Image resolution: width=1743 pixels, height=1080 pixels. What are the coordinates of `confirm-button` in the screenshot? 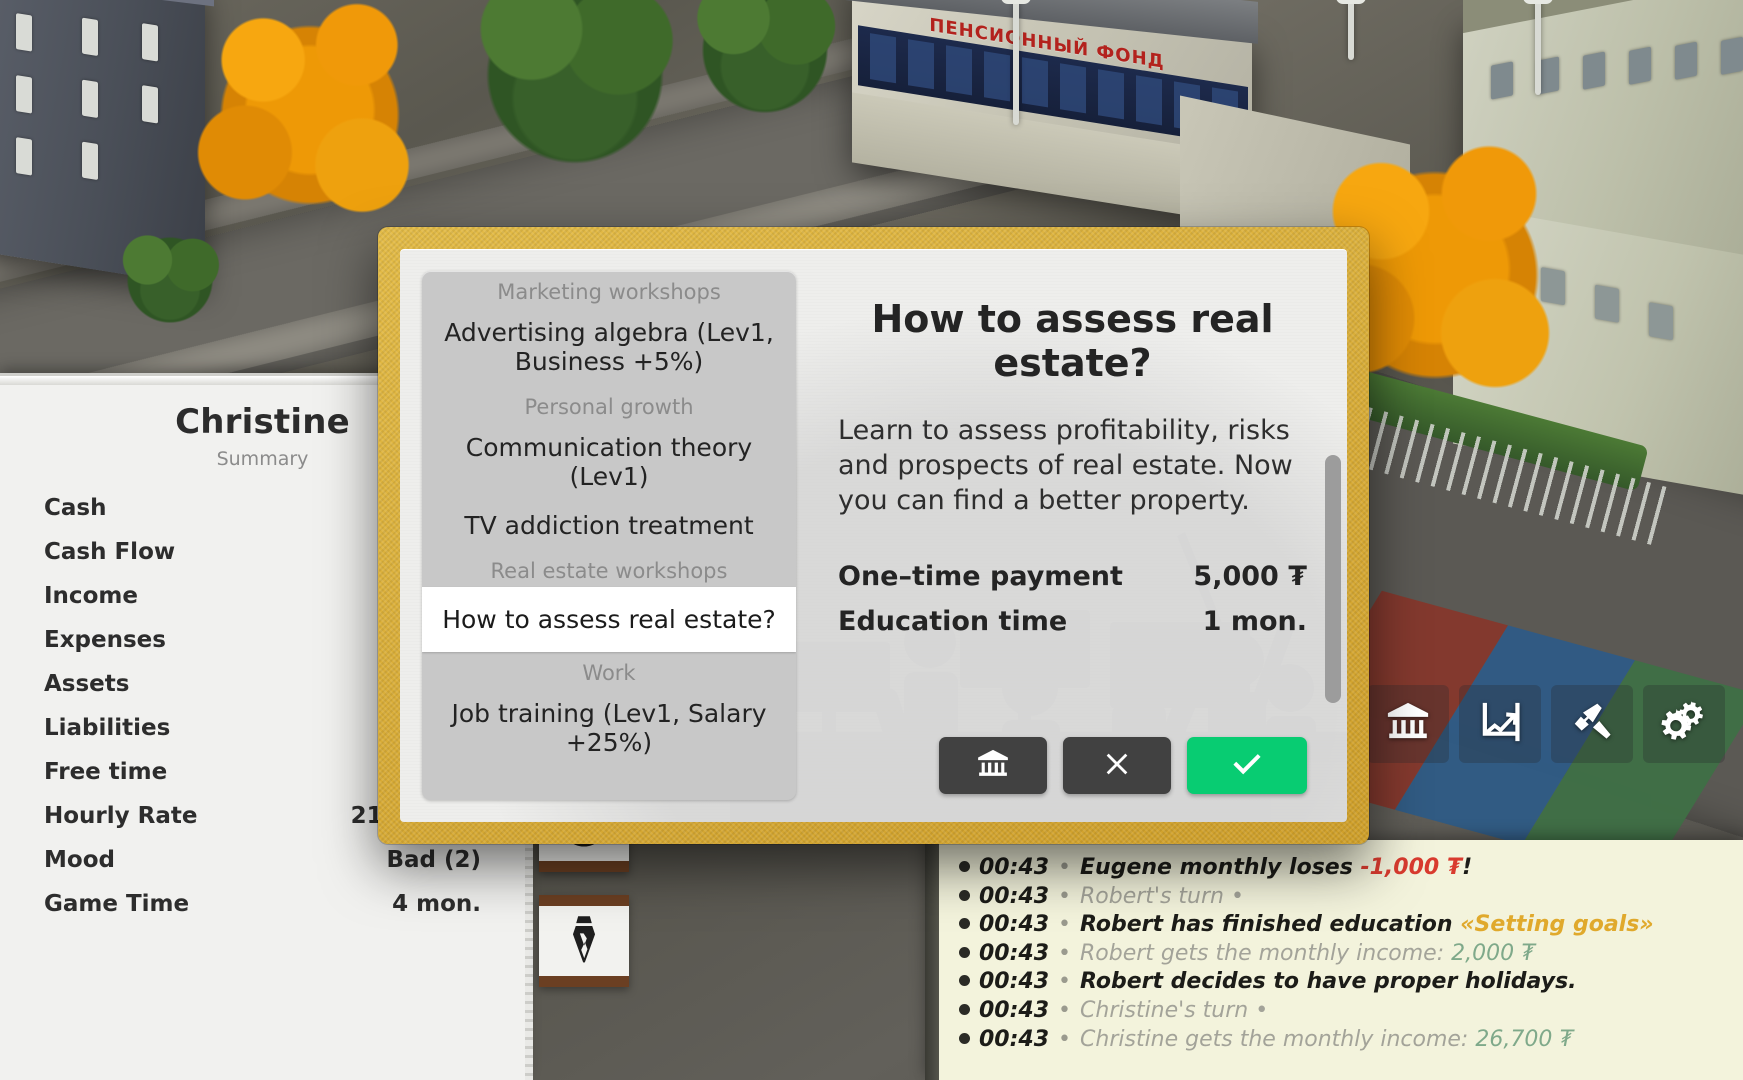 It's located at (1247, 765).